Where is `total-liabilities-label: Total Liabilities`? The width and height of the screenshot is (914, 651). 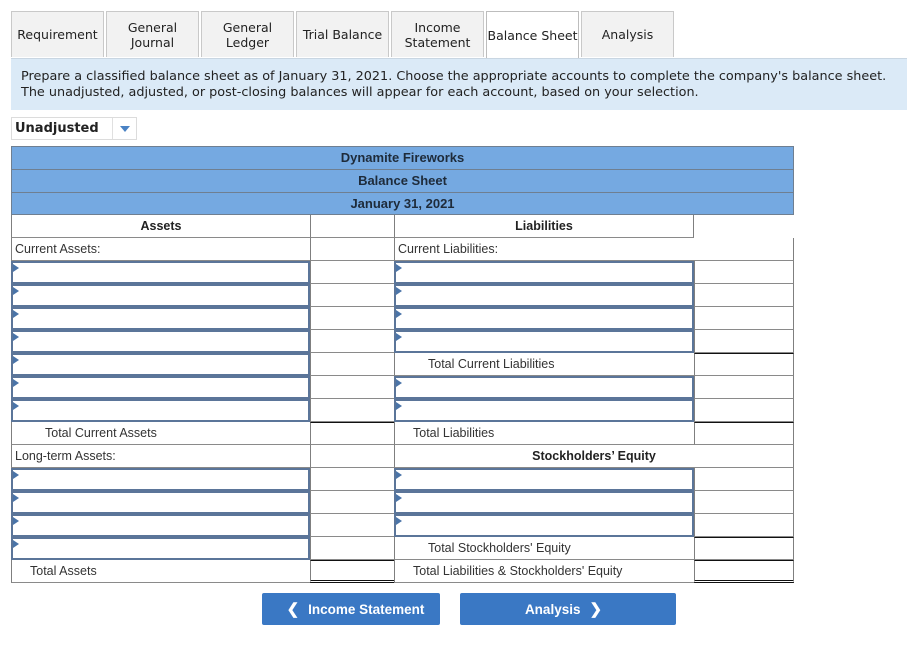 total-liabilities-label: Total Liabilities is located at coordinates (544, 433).